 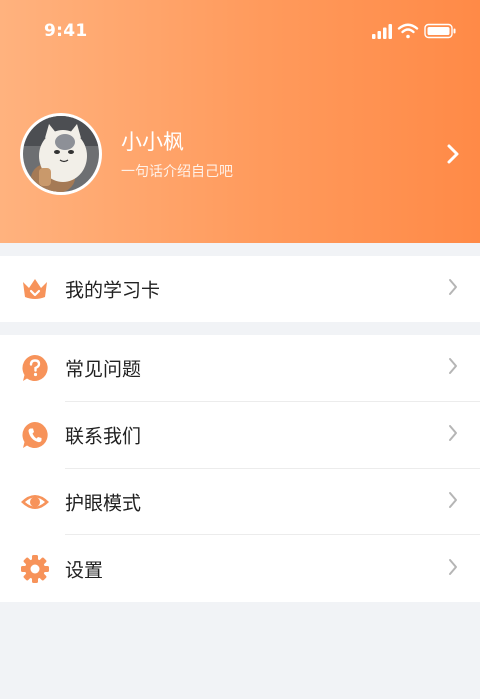 What do you see at coordinates (103, 436) in the screenshot?
I see `menu-item-label: 联系我们` at bounding box center [103, 436].